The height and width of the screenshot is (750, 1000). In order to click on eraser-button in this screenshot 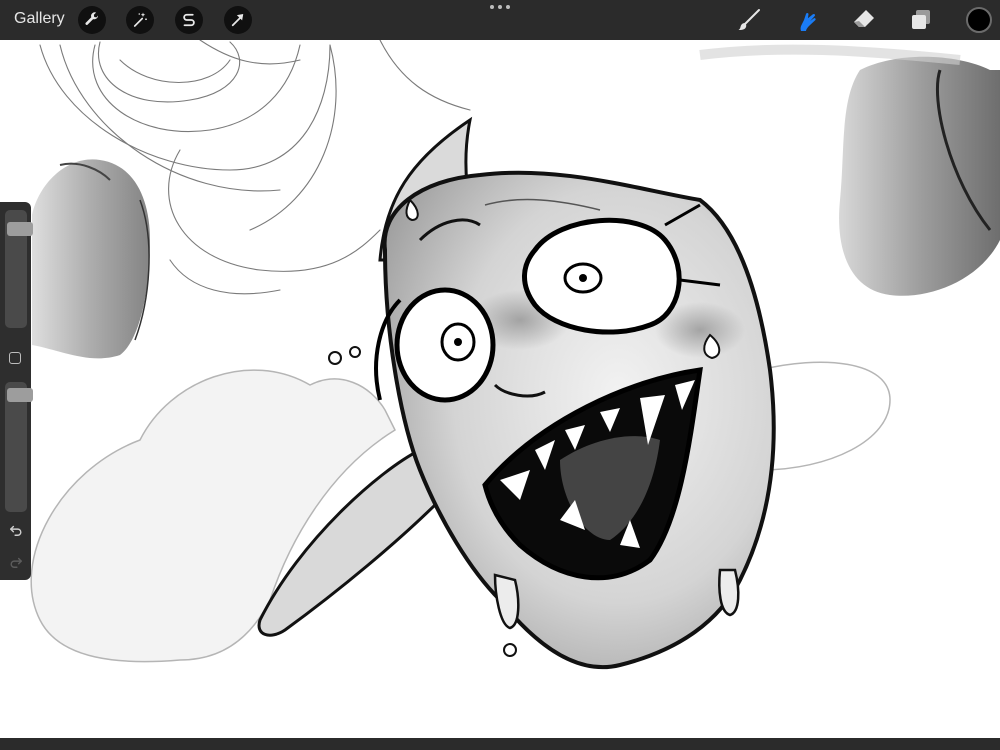, I will do `click(864, 20)`.